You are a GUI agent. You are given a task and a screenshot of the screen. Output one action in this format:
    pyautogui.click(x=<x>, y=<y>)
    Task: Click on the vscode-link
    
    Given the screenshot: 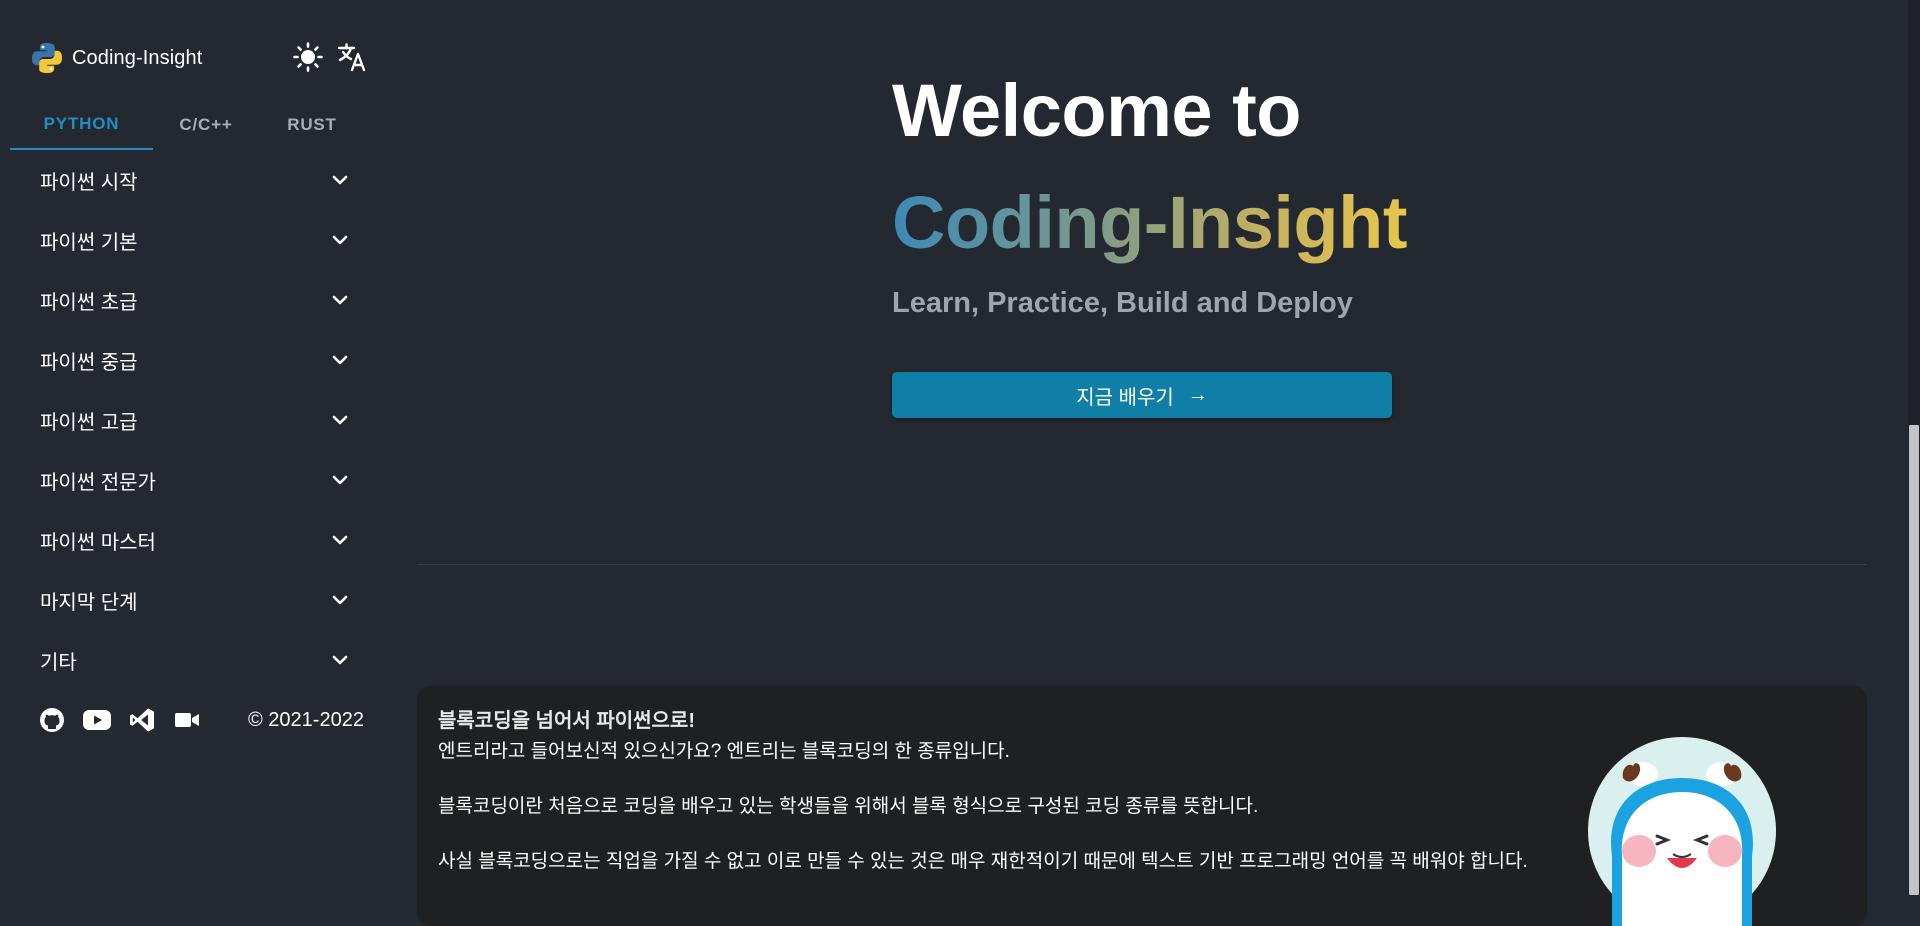 What is the action you would take?
    pyautogui.click(x=142, y=720)
    